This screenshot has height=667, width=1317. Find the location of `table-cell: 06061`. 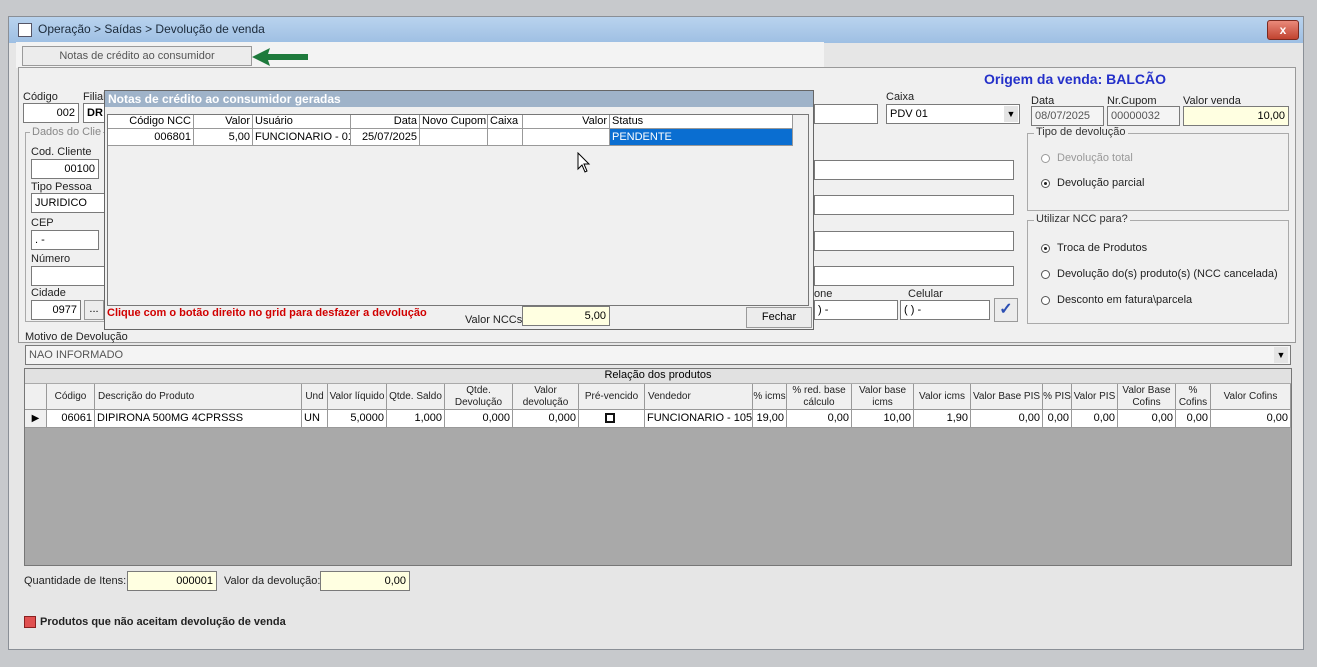

table-cell: 06061 is located at coordinates (71, 419).